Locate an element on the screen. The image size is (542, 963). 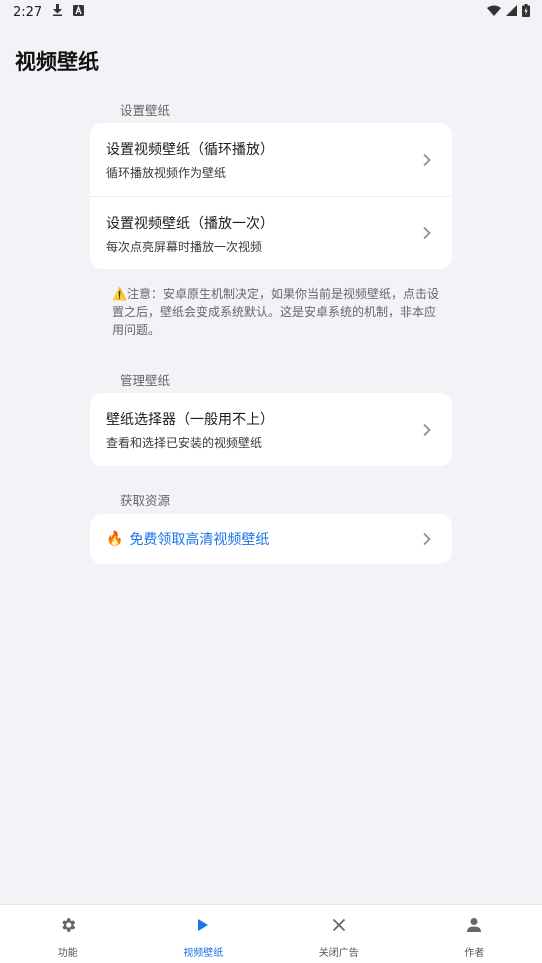
fire-icon: 🔥 is located at coordinates (115, 539).